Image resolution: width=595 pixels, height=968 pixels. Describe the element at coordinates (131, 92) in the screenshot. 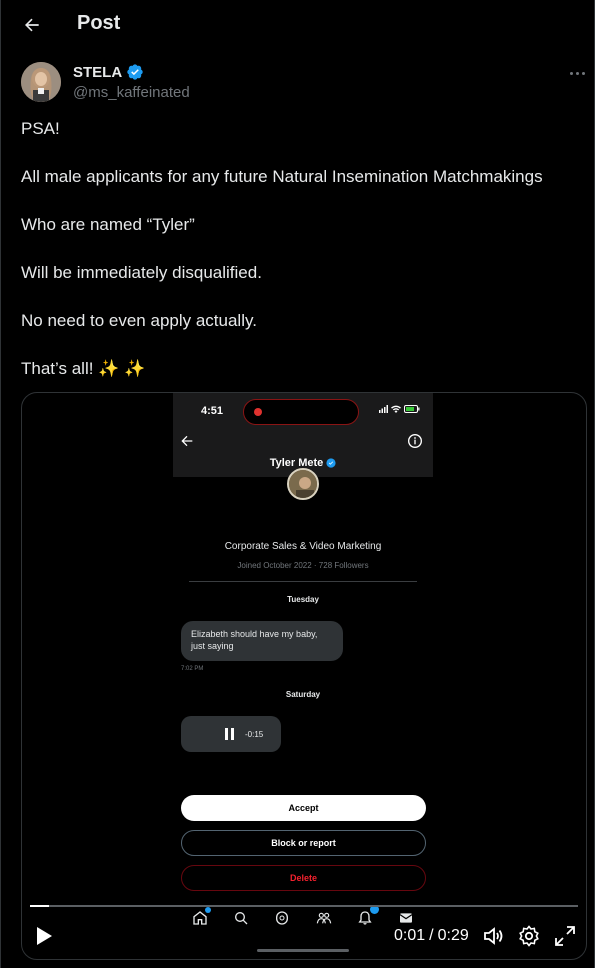

I see `author-handle: @ms_kaffeinated` at that location.